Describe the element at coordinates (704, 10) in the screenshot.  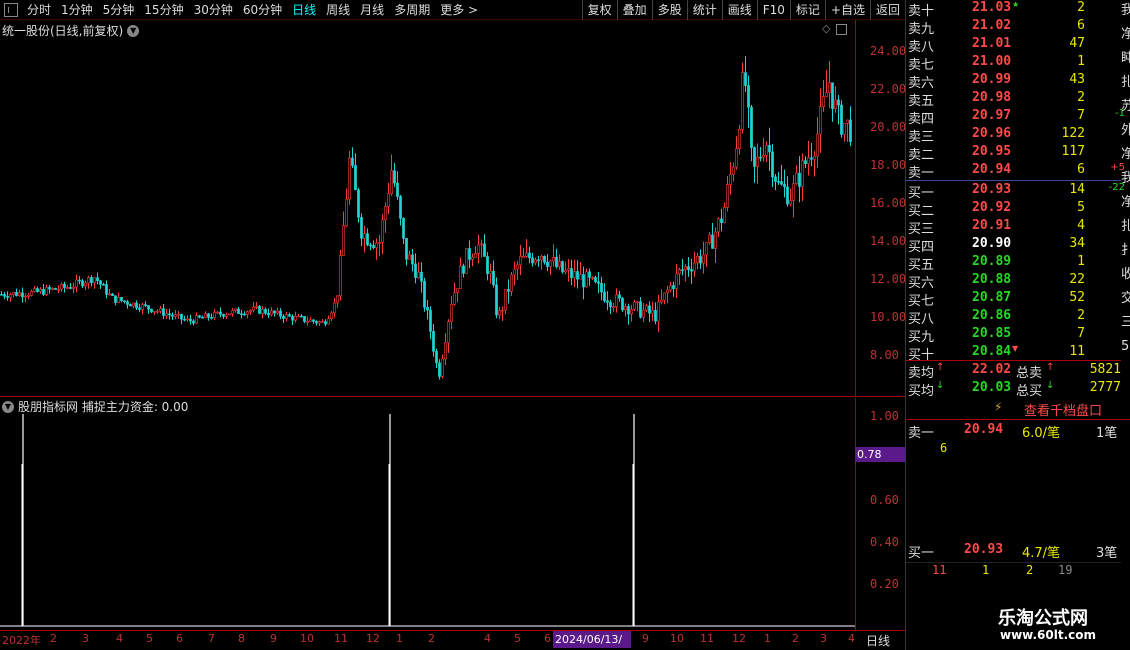
I see `statistics-button: 统计` at that location.